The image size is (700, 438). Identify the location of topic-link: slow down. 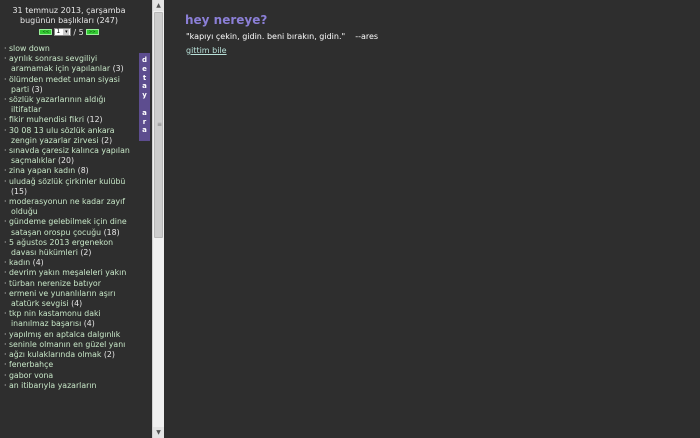
(29, 48).